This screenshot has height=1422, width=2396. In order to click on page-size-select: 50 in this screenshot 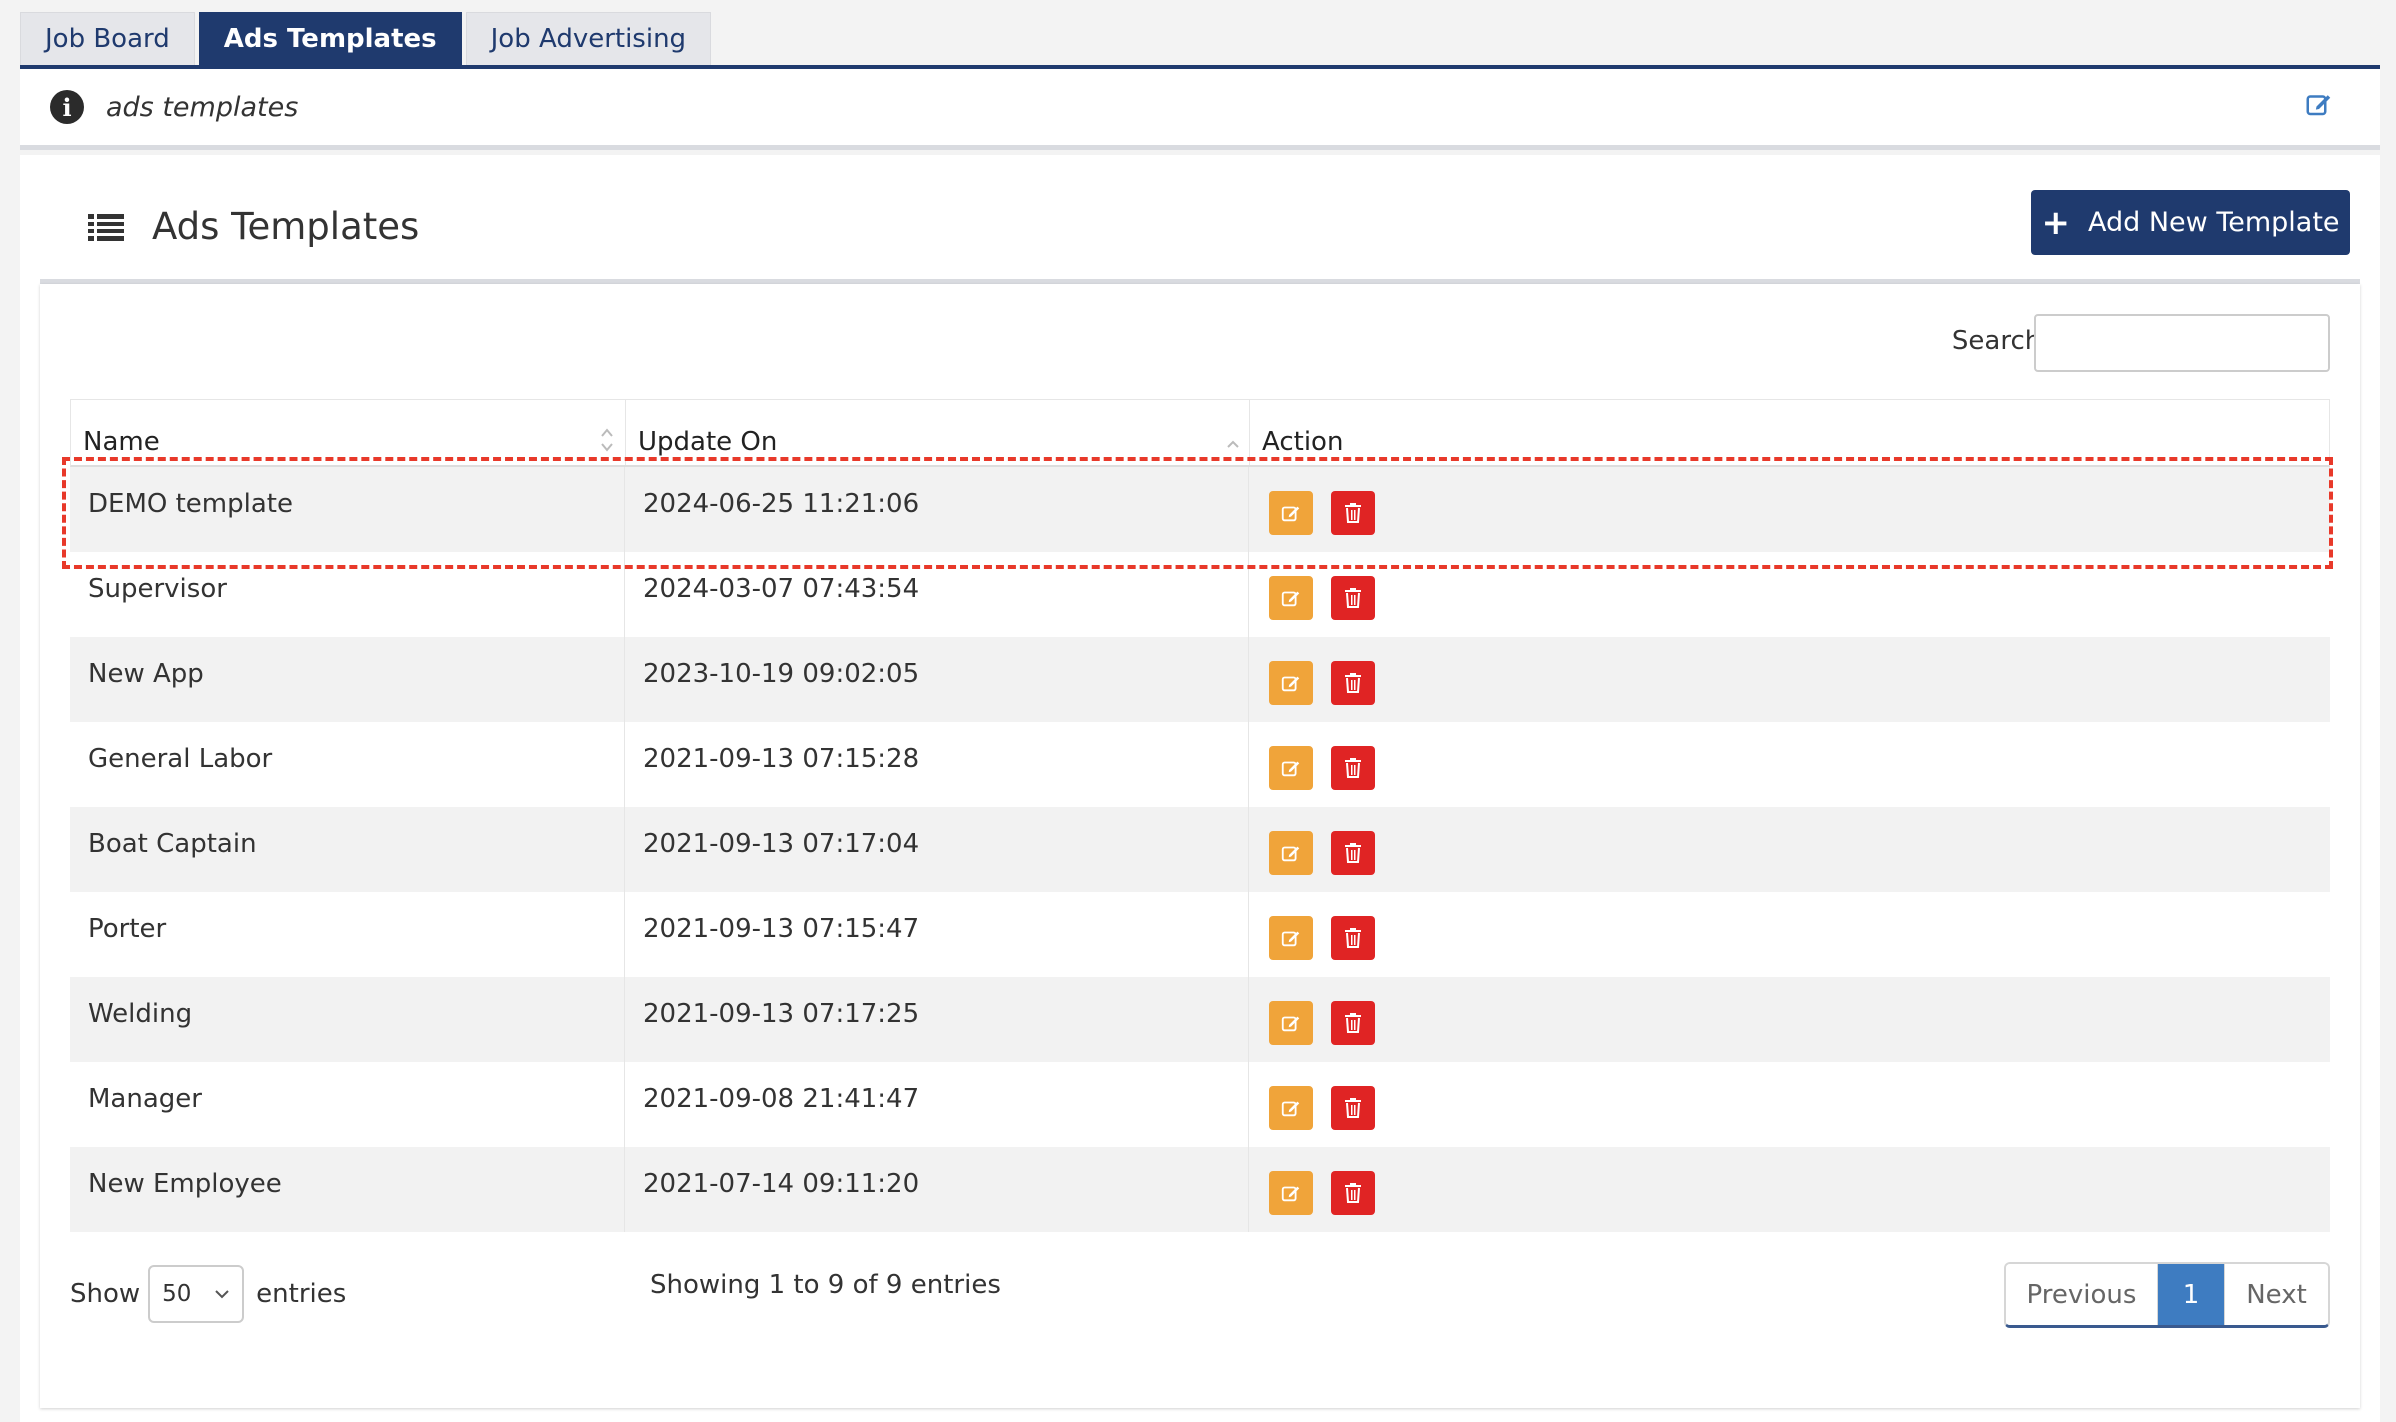, I will do `click(196, 1294)`.